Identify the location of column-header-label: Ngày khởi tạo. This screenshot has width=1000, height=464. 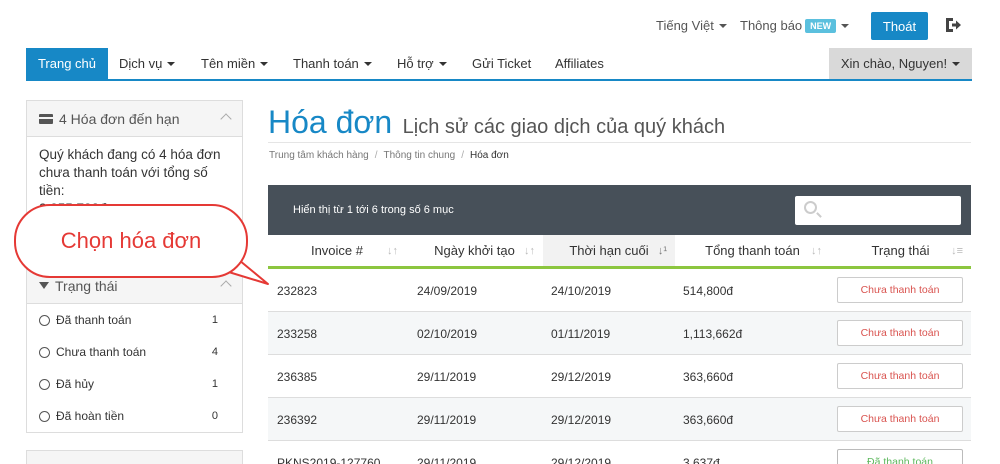
(474, 250).